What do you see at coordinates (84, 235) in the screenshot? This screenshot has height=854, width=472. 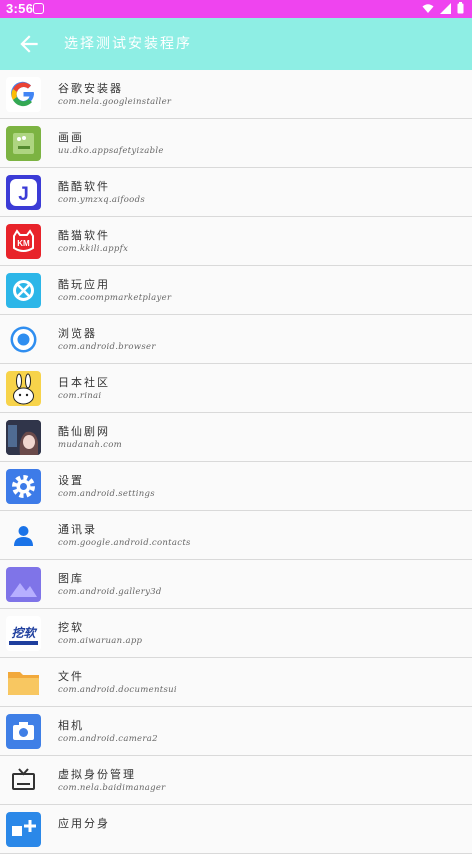 I see `app-name: 酷猫软件` at bounding box center [84, 235].